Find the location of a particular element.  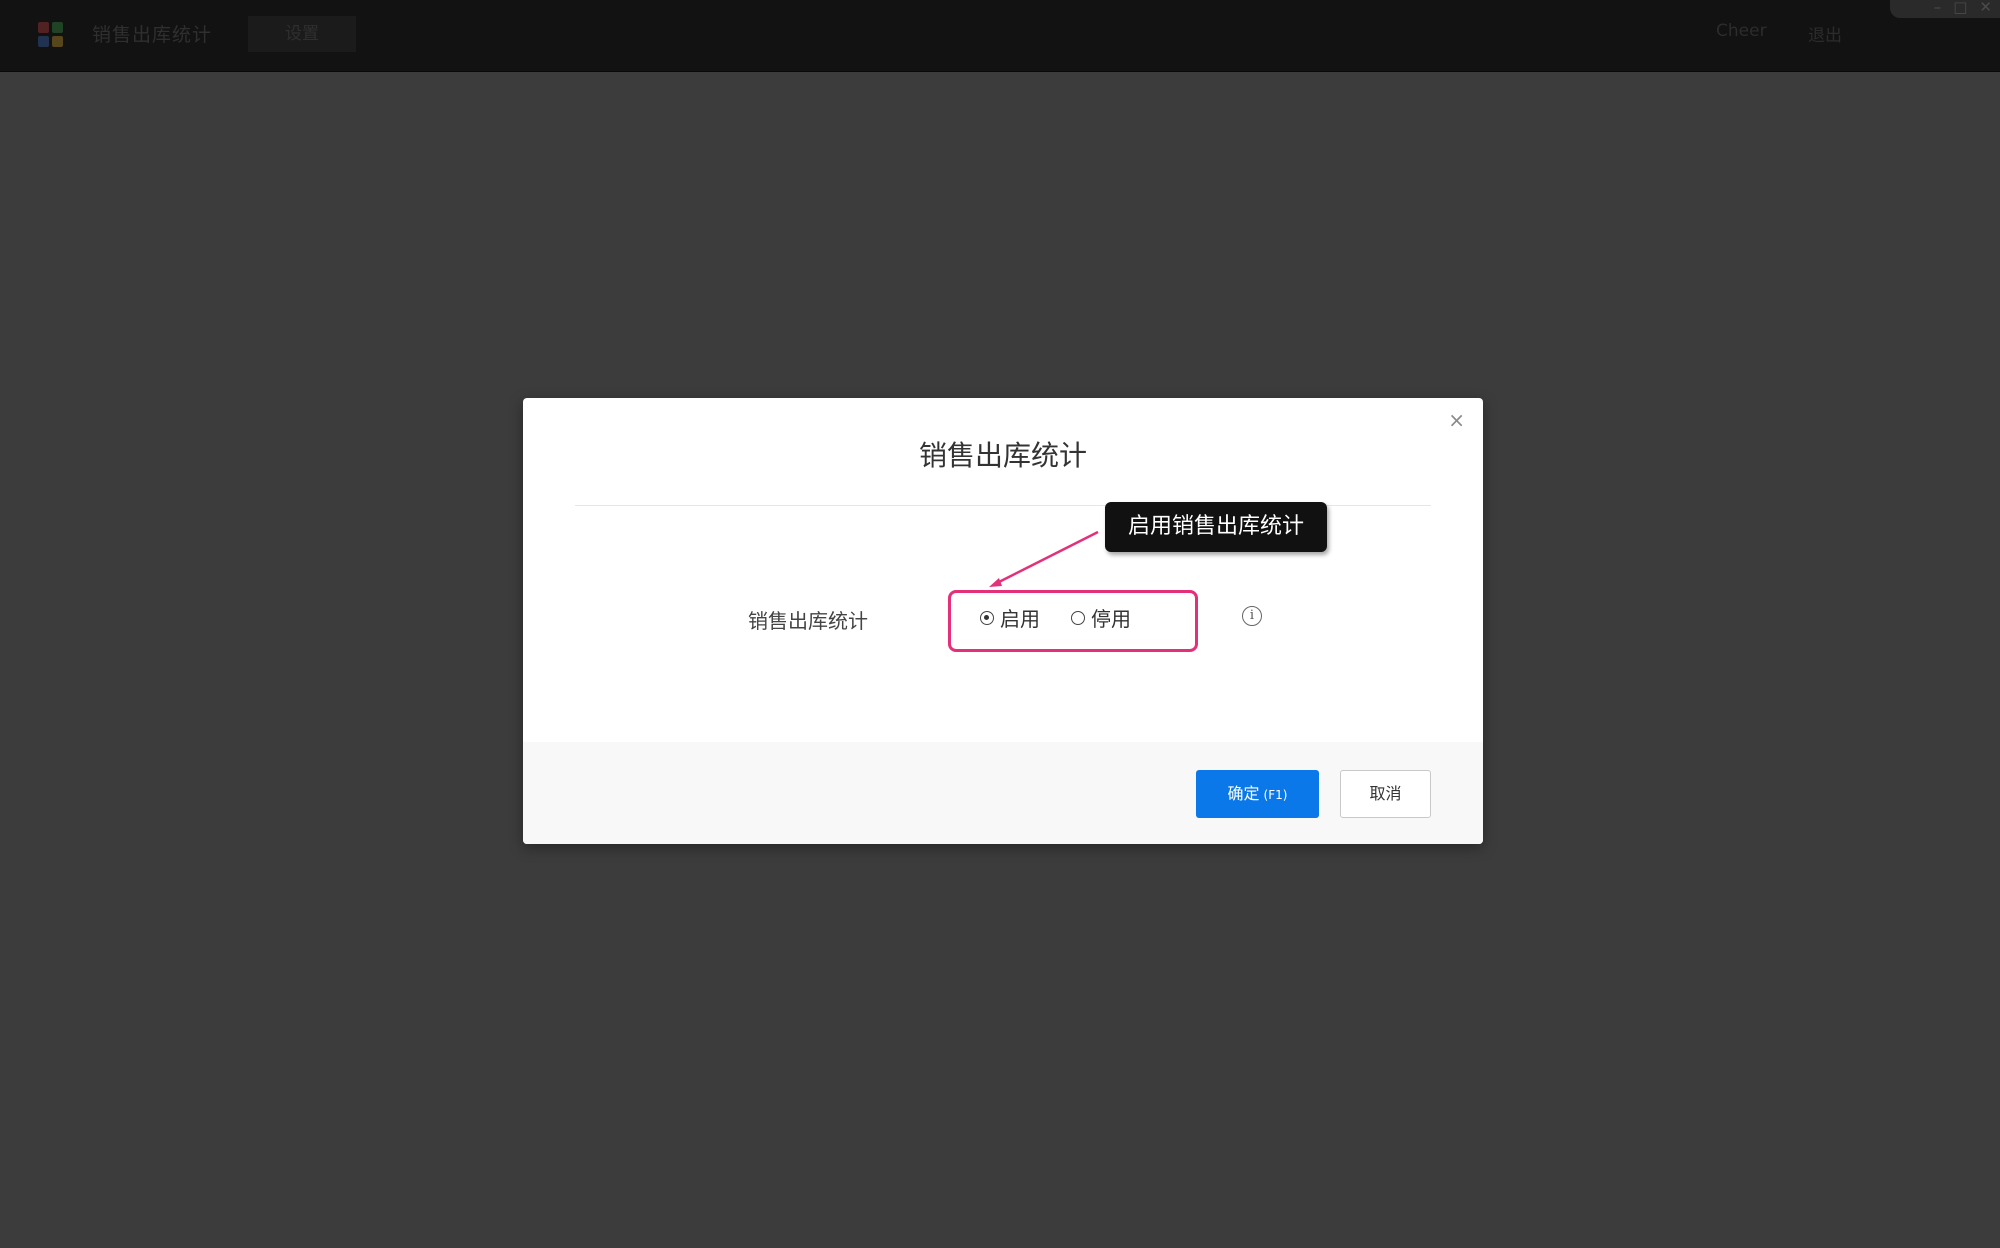

dialog-footer is located at coordinates (1003, 793).